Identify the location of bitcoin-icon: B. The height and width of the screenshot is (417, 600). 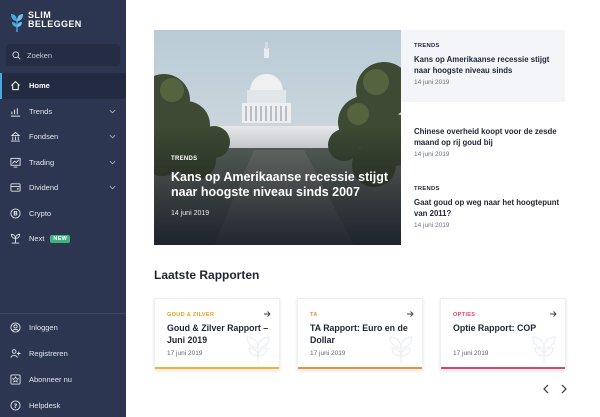
(15, 213).